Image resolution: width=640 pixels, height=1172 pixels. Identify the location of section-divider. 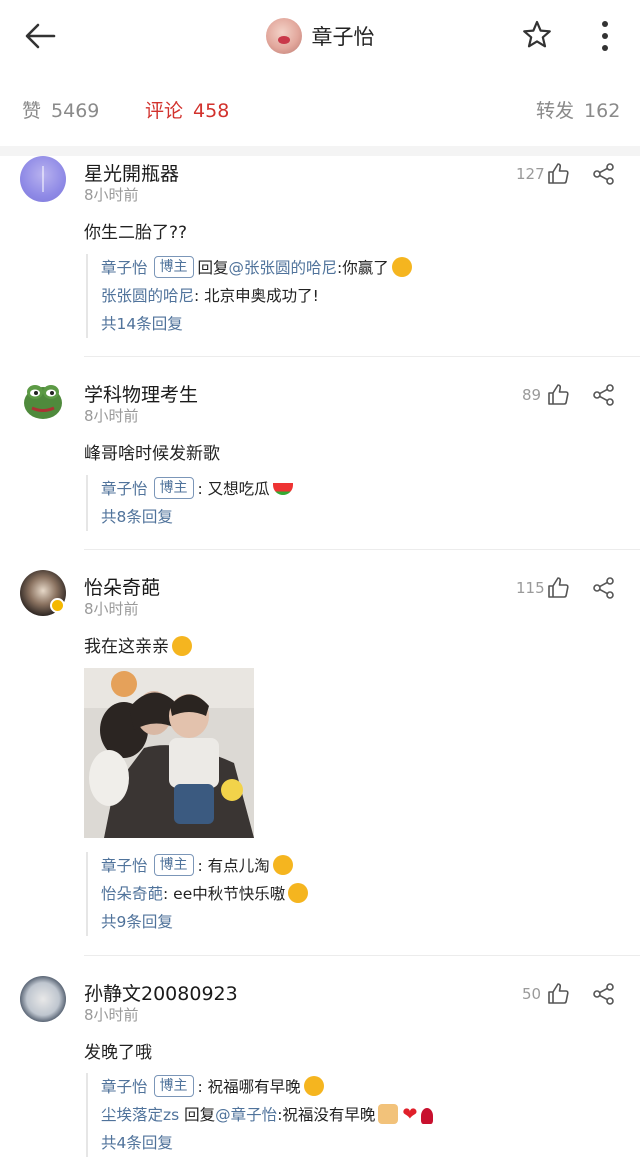
(320, 151).